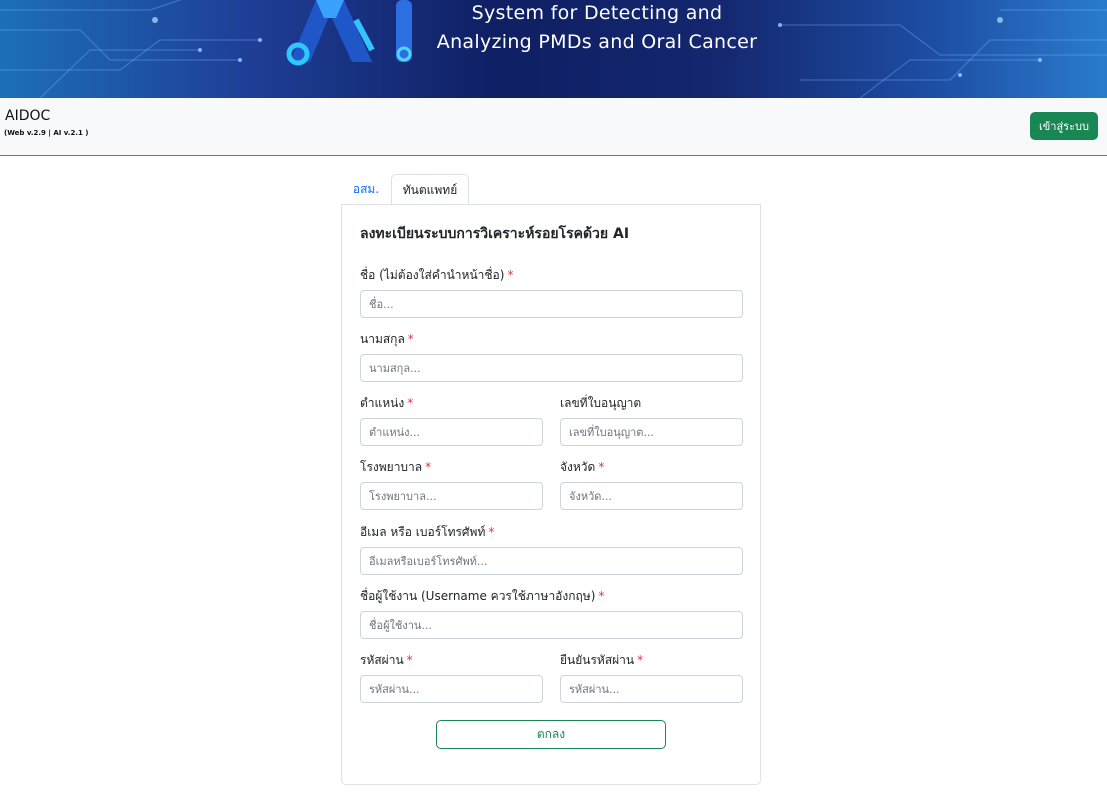 This screenshot has width=1107, height=798. Describe the element at coordinates (551, 190) in the screenshot. I see `role-tabs: อสม. ทันตแพทย์` at that location.